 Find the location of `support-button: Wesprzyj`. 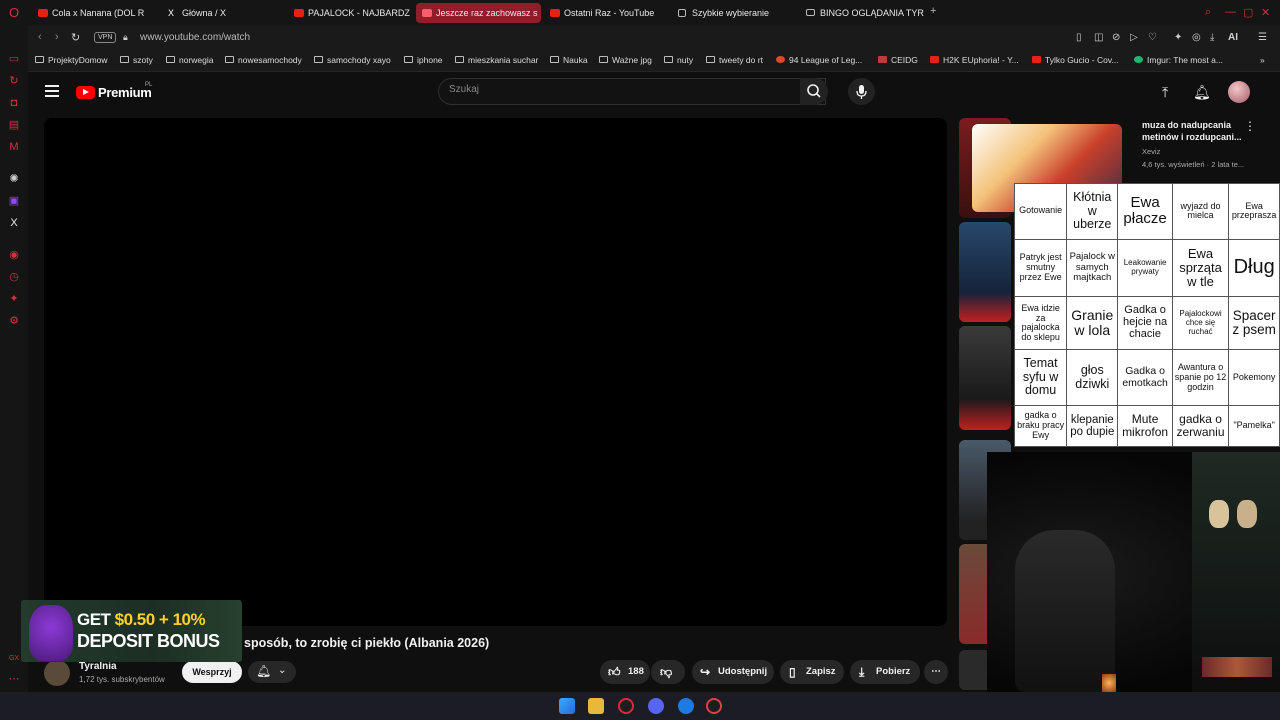

support-button: Wesprzyj is located at coordinates (212, 672).